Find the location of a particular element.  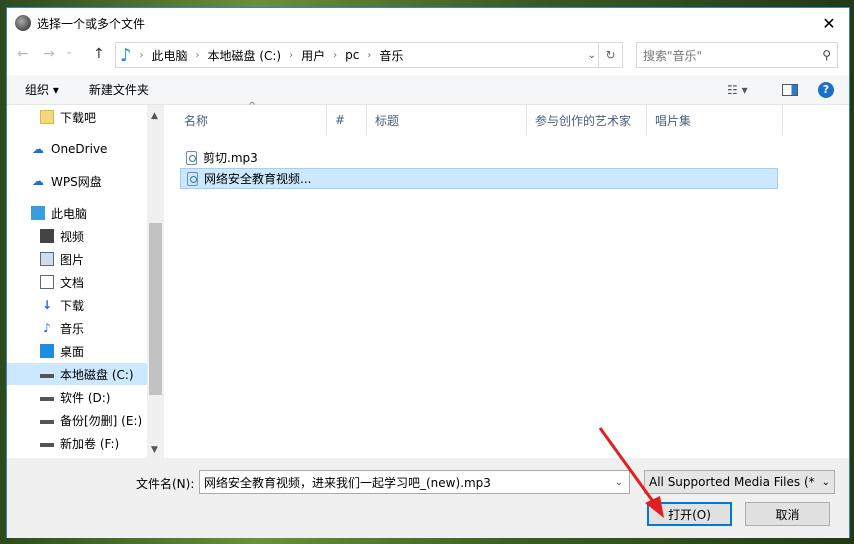

filename-input: 网络安全教育视频，进来我们一起学习吧_(new).mp3 ⌄ is located at coordinates (414, 482).